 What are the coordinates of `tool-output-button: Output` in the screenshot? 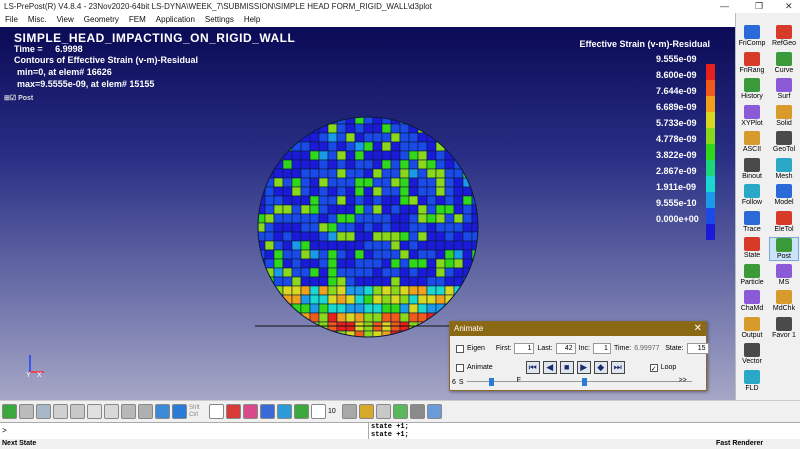 It's located at (752, 327).